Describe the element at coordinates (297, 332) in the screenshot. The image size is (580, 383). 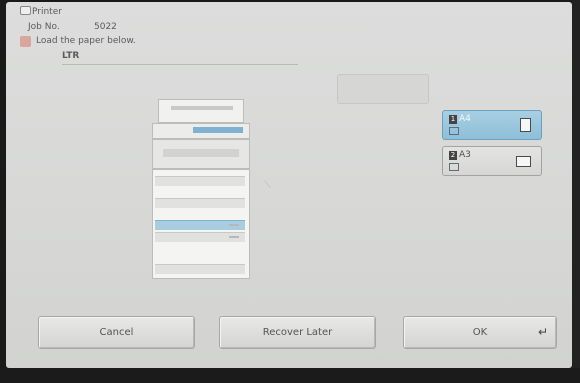
I see `recover-later-button: Recover Later` at that location.